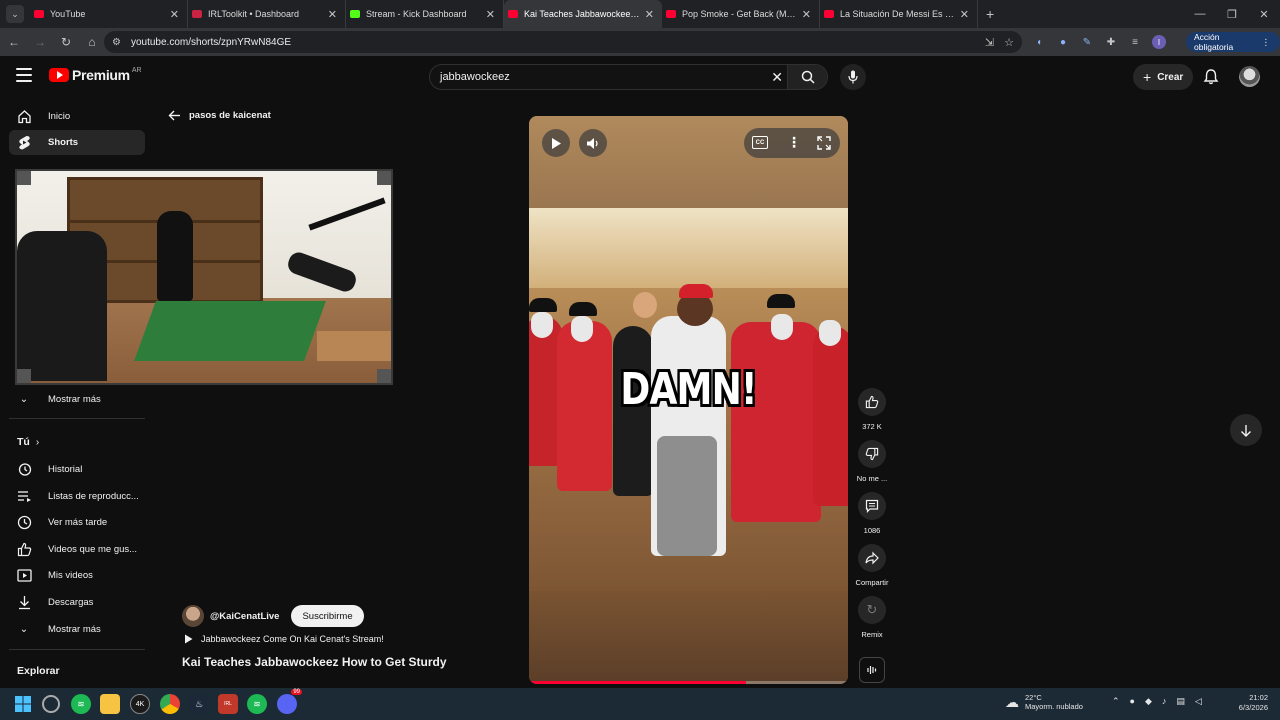  What do you see at coordinates (1180, 701) in the screenshot?
I see `network-icon: ▤` at bounding box center [1180, 701].